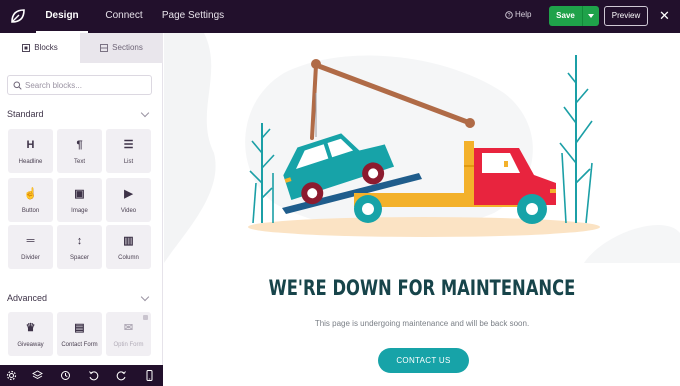  What do you see at coordinates (17, 85) in the screenshot?
I see `search-icon` at bounding box center [17, 85].